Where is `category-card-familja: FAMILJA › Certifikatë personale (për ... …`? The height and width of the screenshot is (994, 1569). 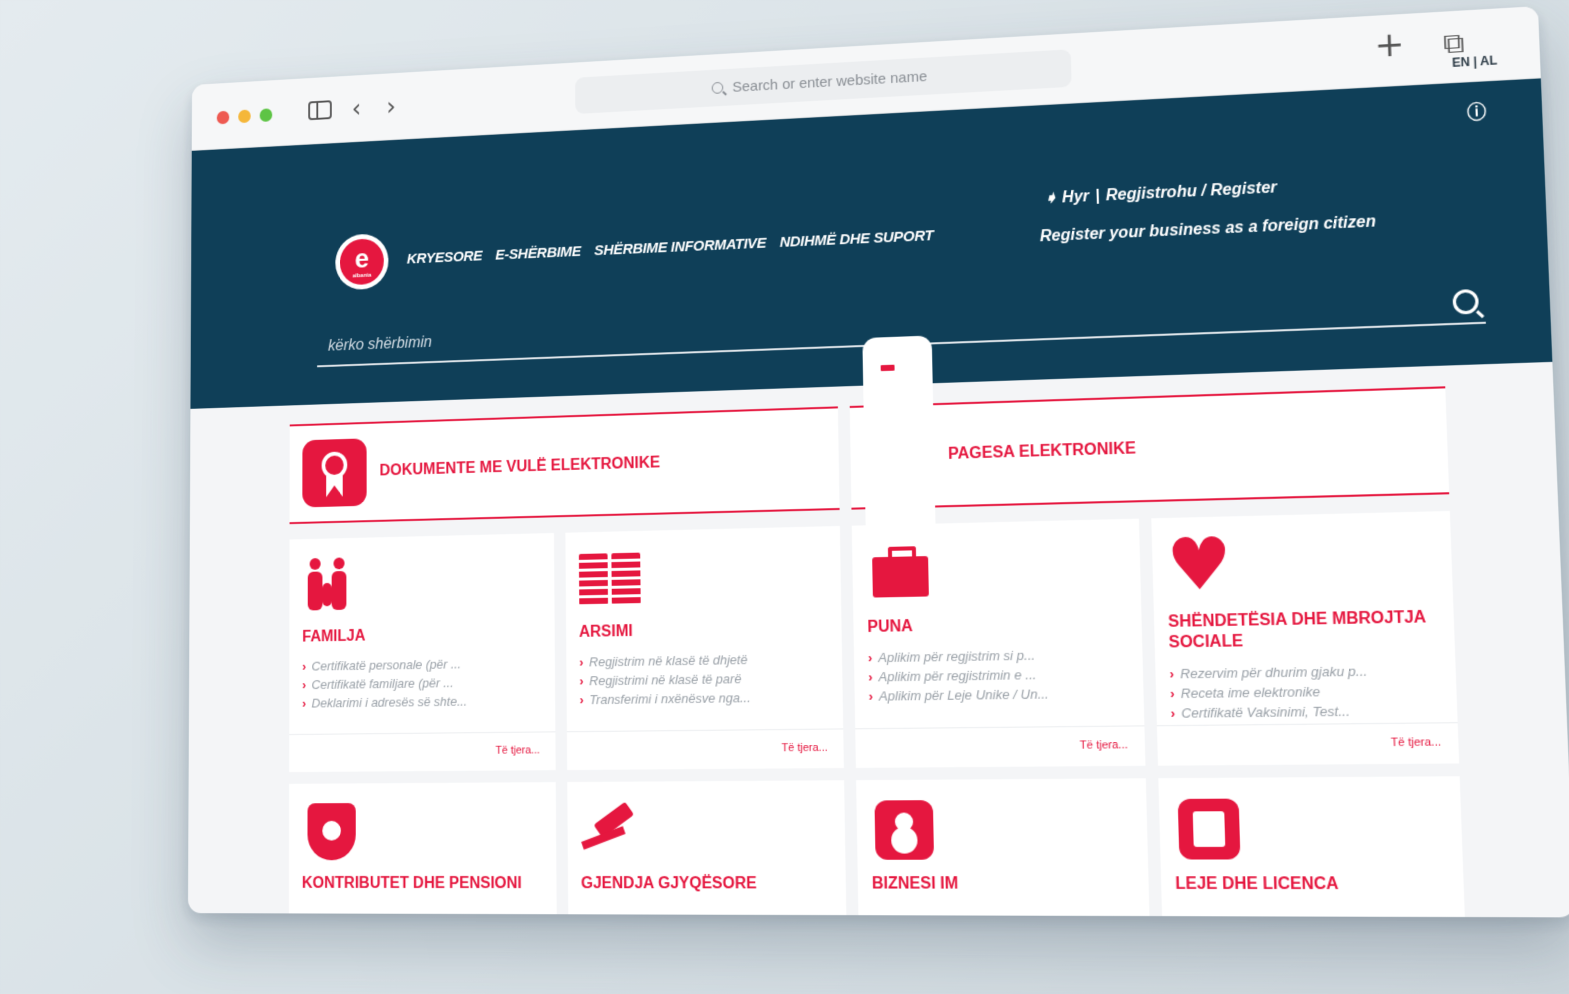 category-card-familja: FAMILJA › Certifikatë personale (për ... … is located at coordinates (422, 652).